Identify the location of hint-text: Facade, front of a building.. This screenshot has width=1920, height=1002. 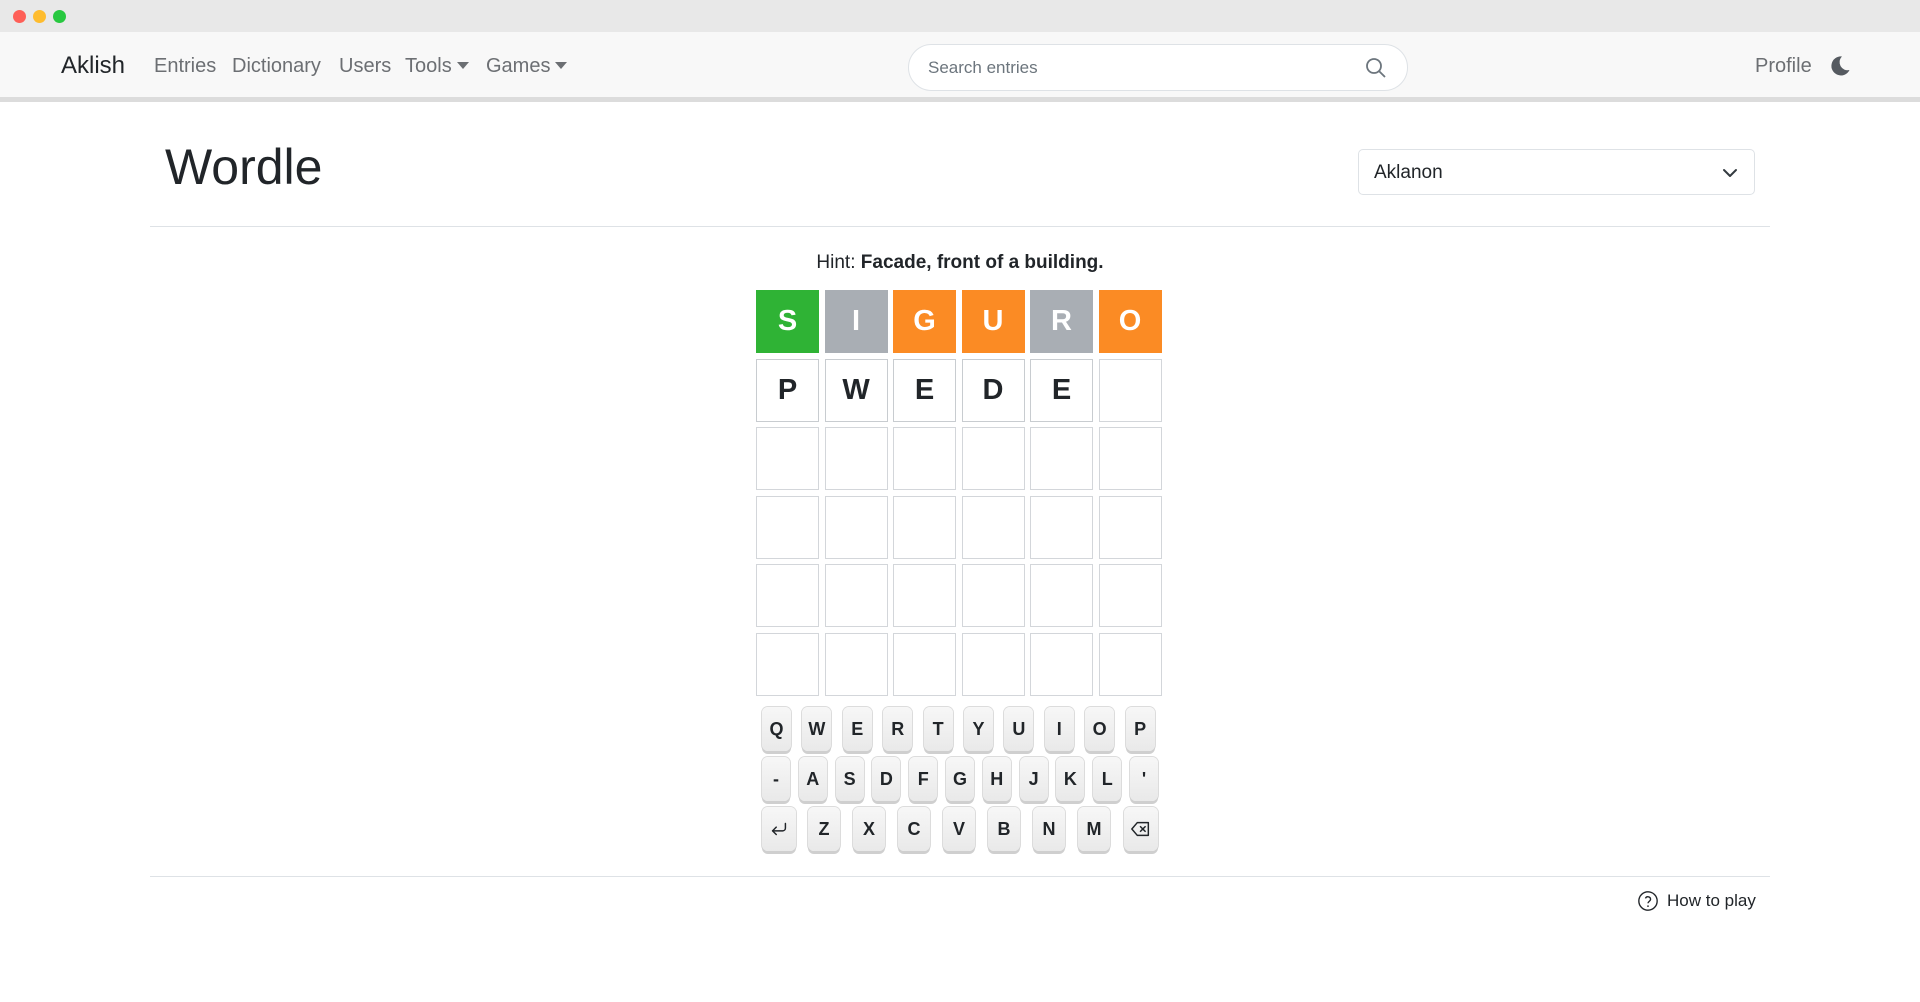
(982, 262).